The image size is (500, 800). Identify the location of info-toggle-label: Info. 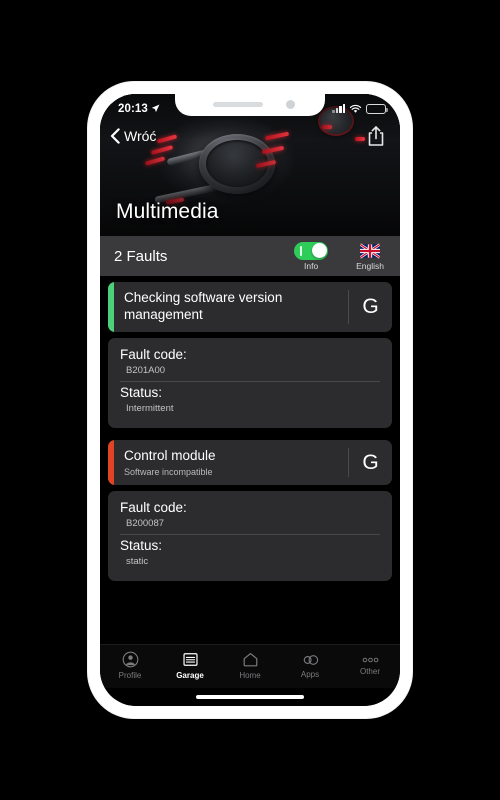
(311, 265).